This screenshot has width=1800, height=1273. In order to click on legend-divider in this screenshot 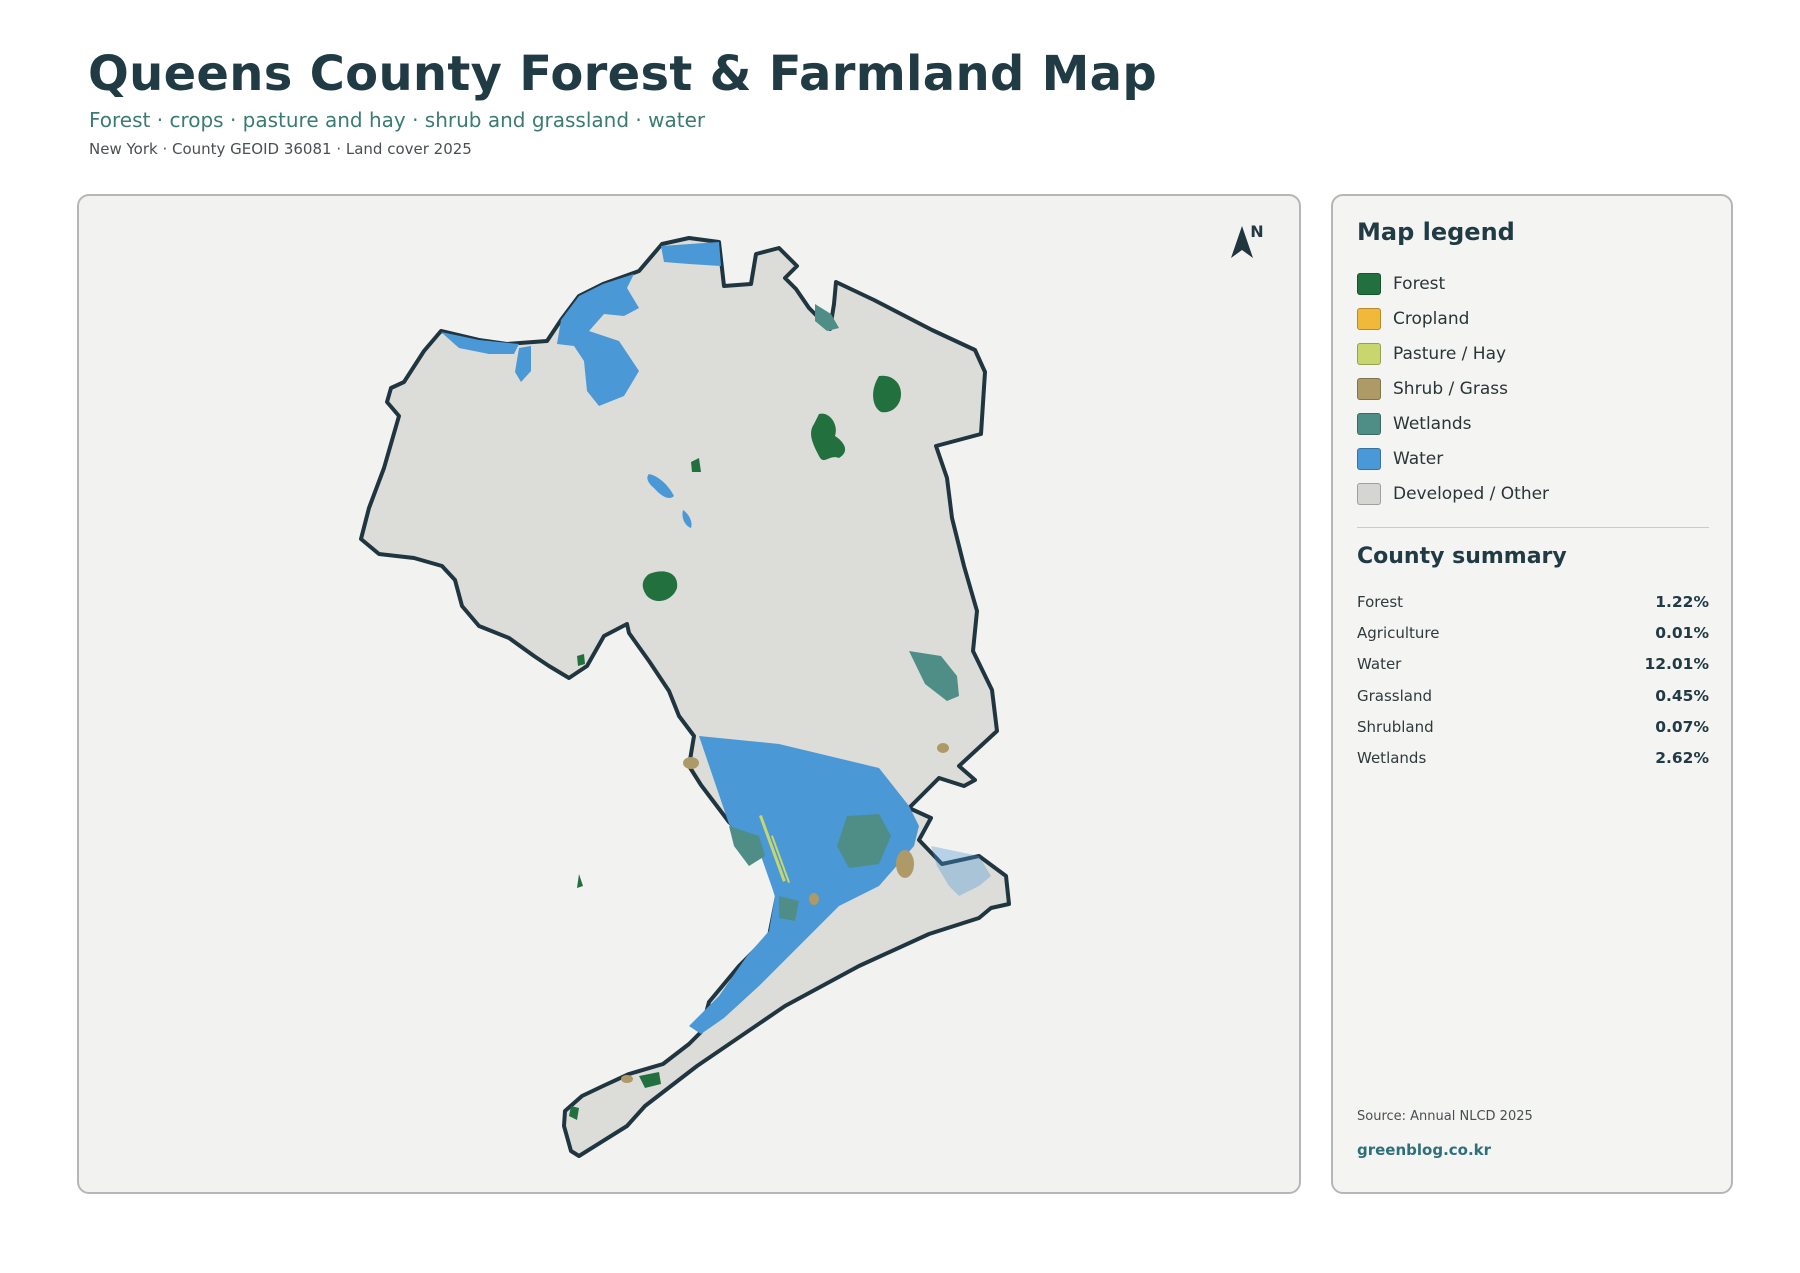, I will do `click(1533, 527)`.